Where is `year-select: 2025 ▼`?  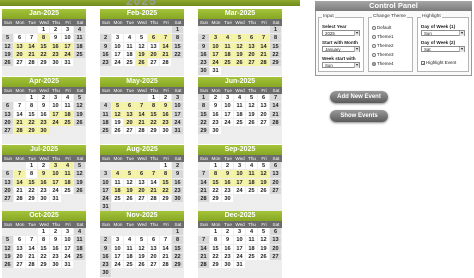
year-select: 2025 ▼ is located at coordinates (341, 33).